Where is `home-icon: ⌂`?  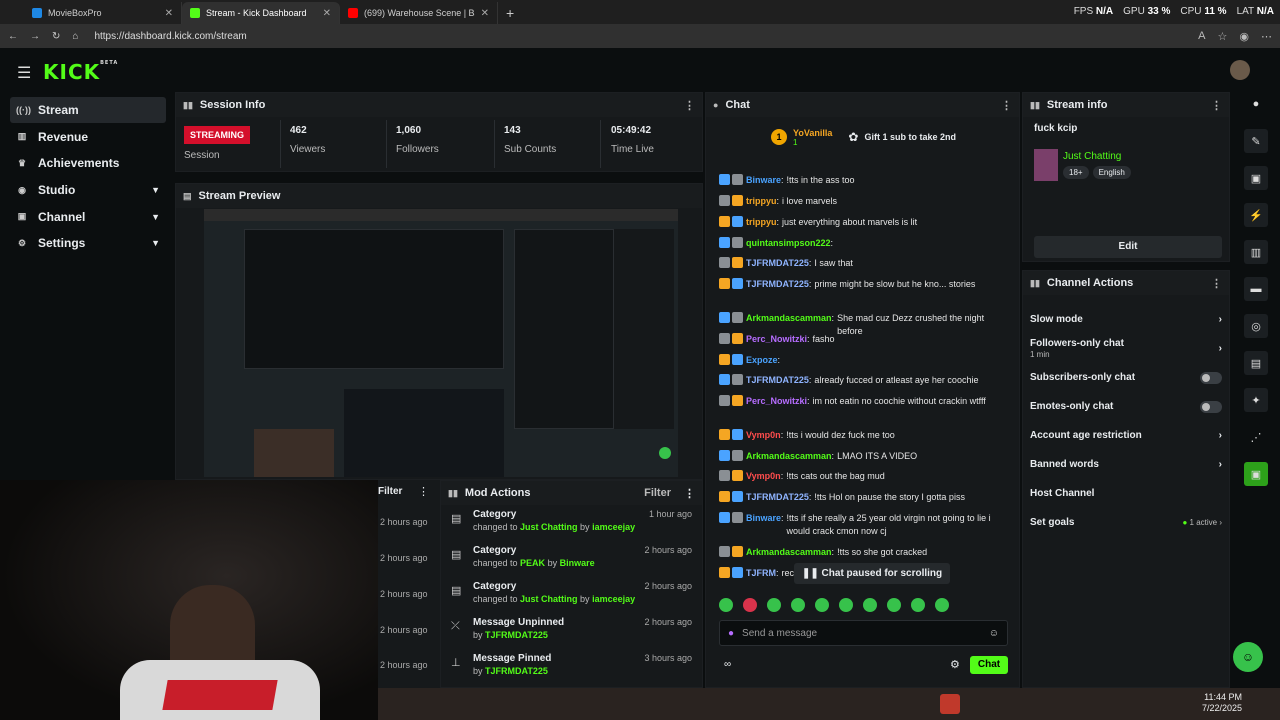
home-icon: ⌂ is located at coordinates (75, 36).